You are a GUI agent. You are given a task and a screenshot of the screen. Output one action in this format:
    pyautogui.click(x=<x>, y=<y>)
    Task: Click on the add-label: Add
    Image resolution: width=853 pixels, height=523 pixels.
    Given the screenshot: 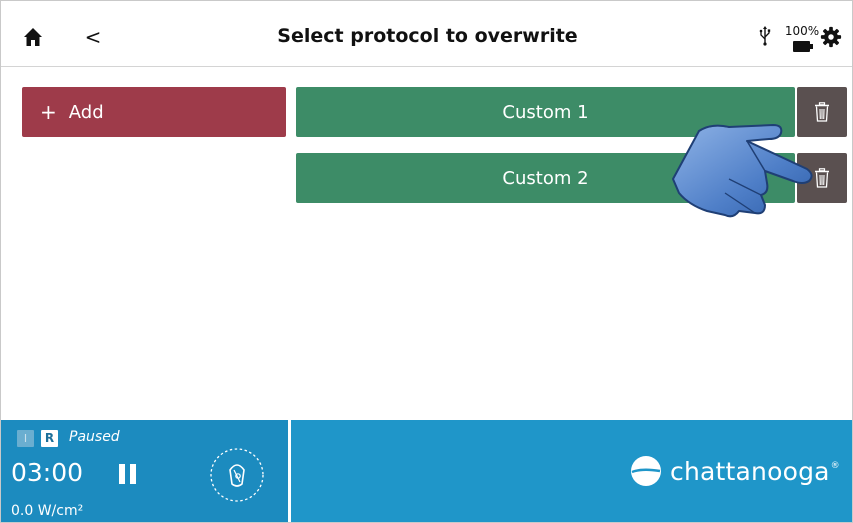 What is the action you would take?
    pyautogui.click(x=86, y=112)
    